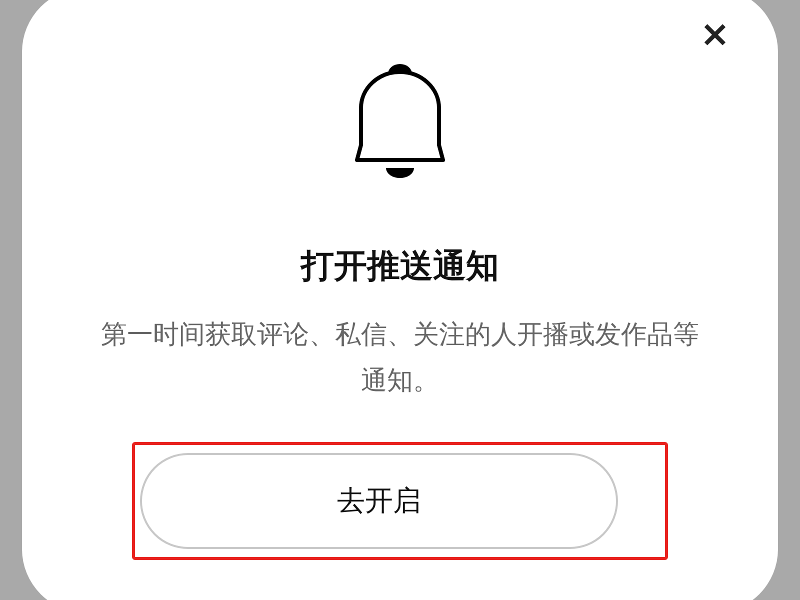 The image size is (800, 600). Describe the element at coordinates (400, 266) in the screenshot. I see `dialog-title: 打开推送通知` at that location.